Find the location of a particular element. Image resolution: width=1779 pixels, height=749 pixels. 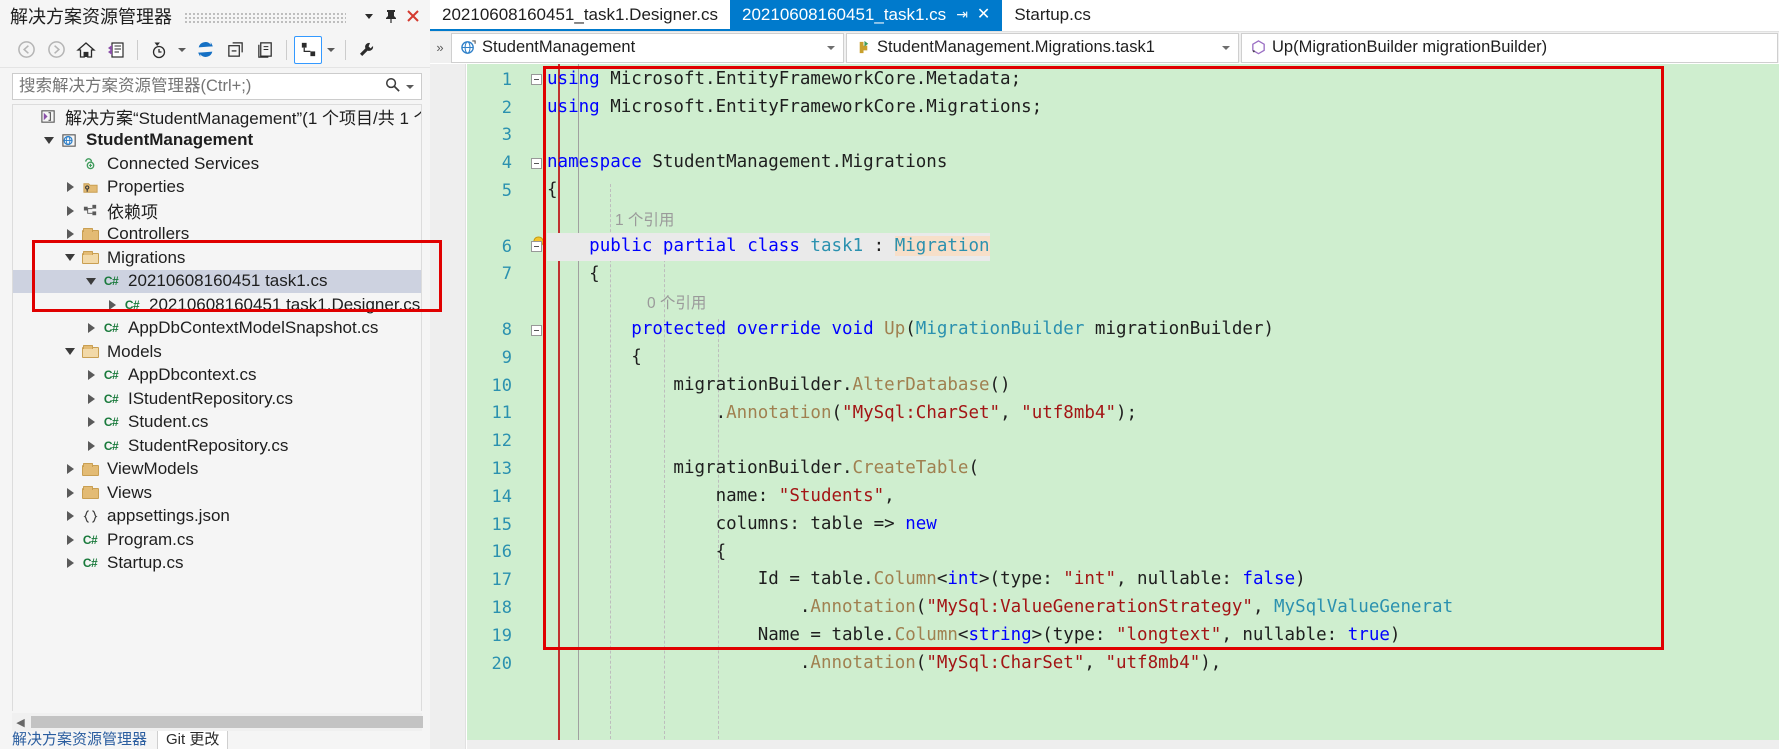

tree-item-14: C# StudentRepository.cs is located at coordinates (217, 446).